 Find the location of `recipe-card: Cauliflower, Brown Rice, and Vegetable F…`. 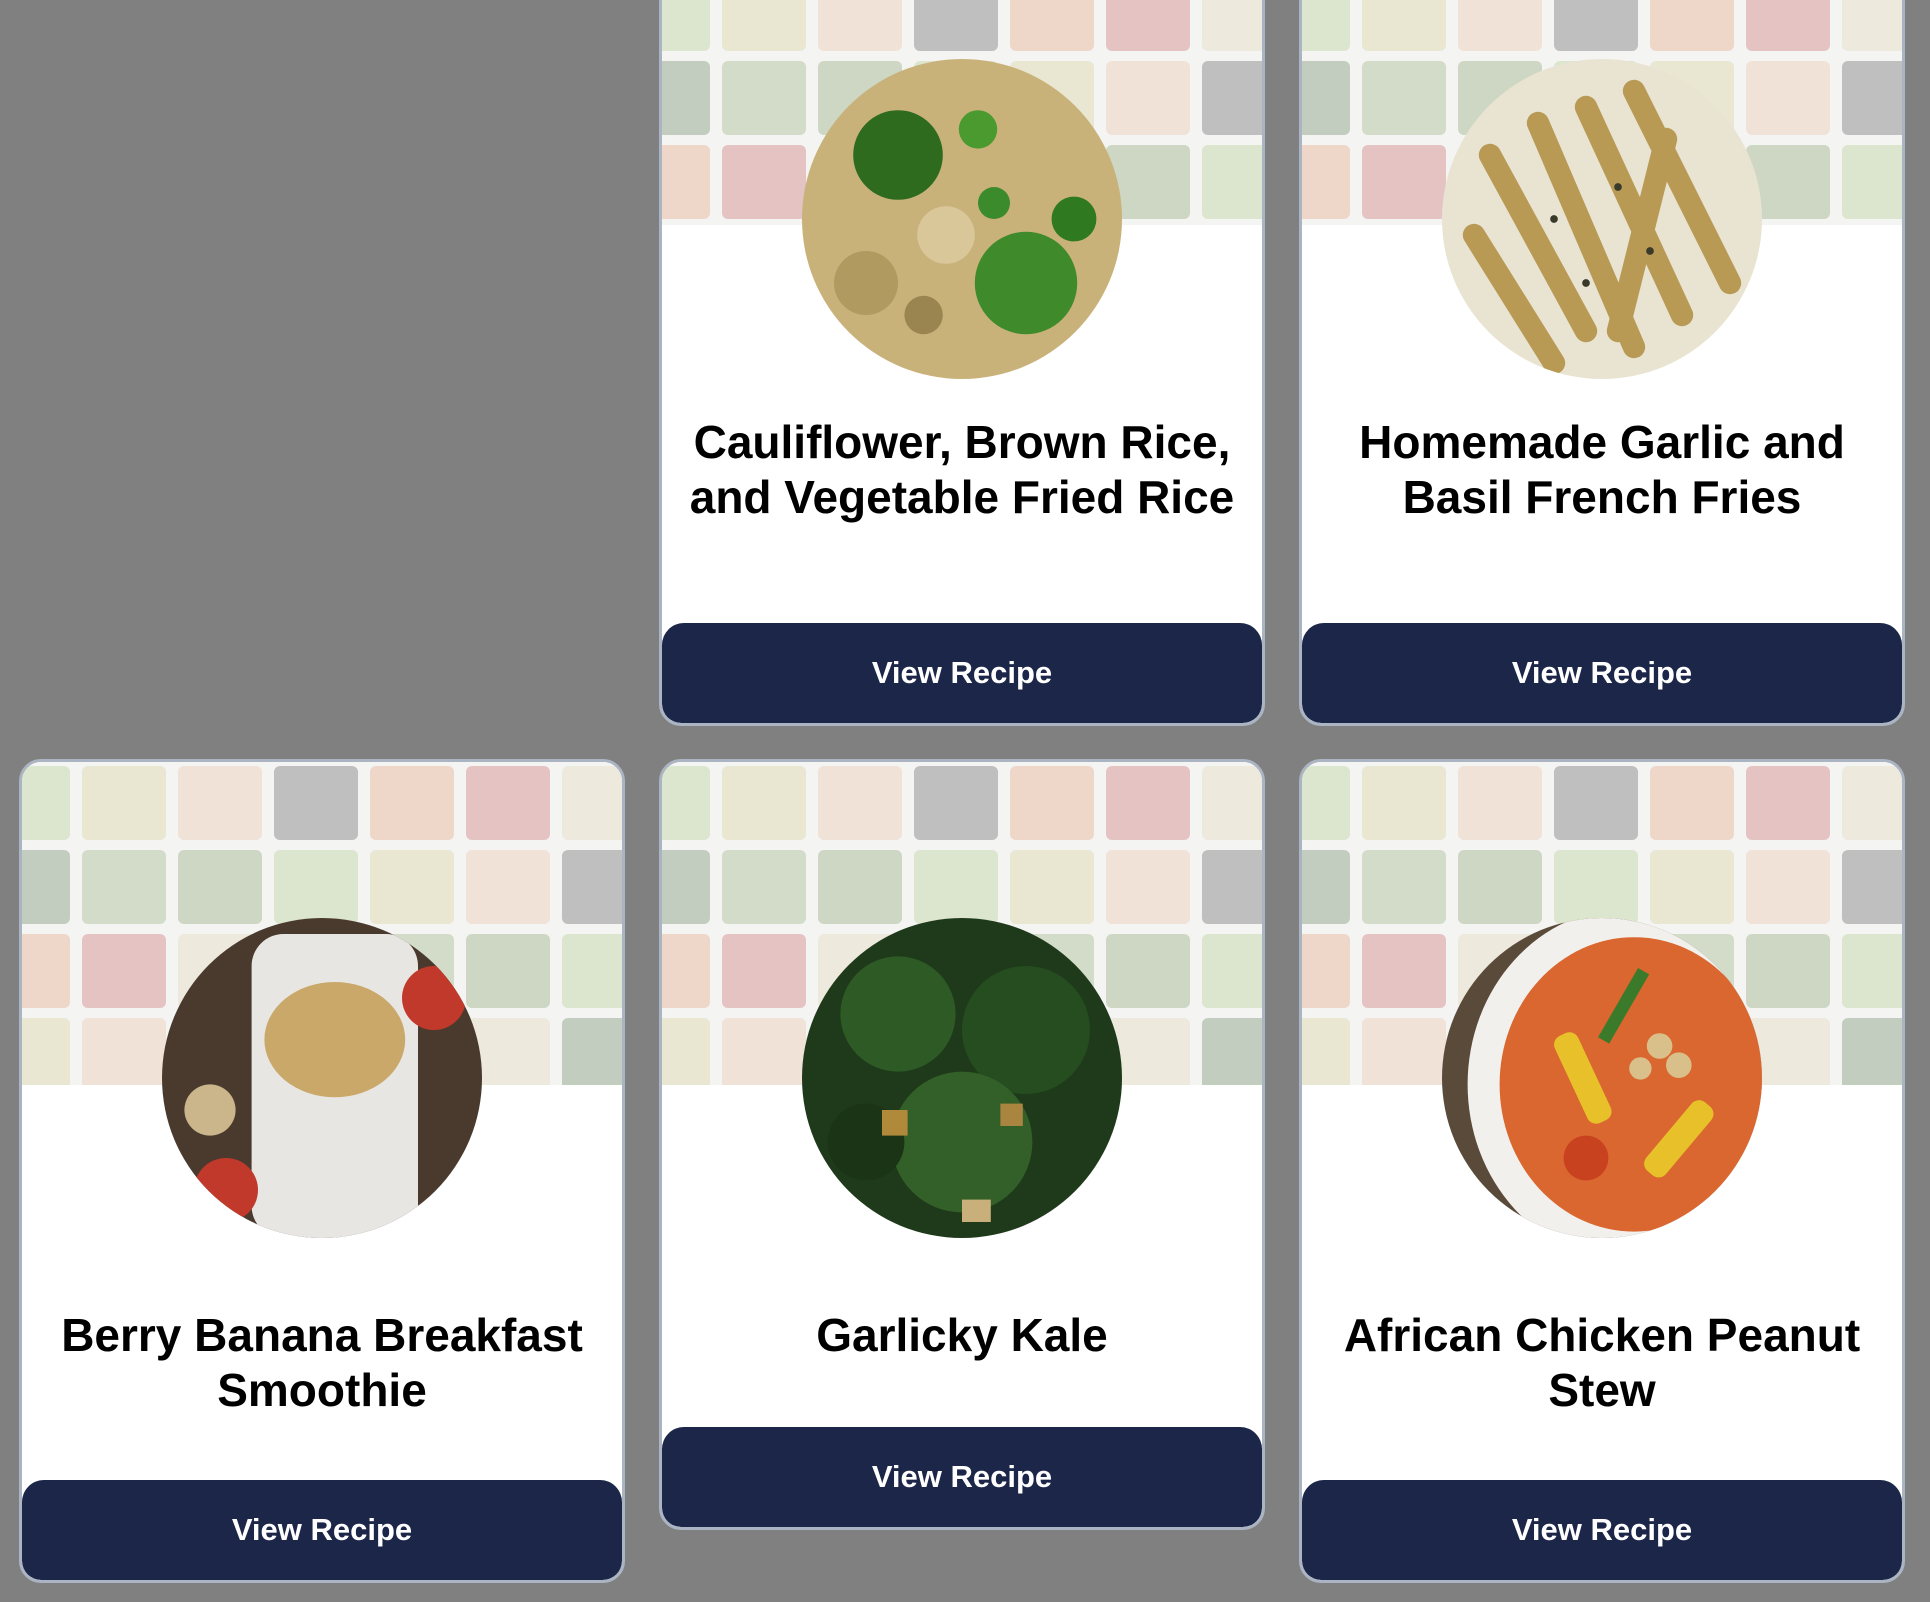

recipe-card: Cauliflower, Brown Rice, and Vegetable F… is located at coordinates (962, 363).